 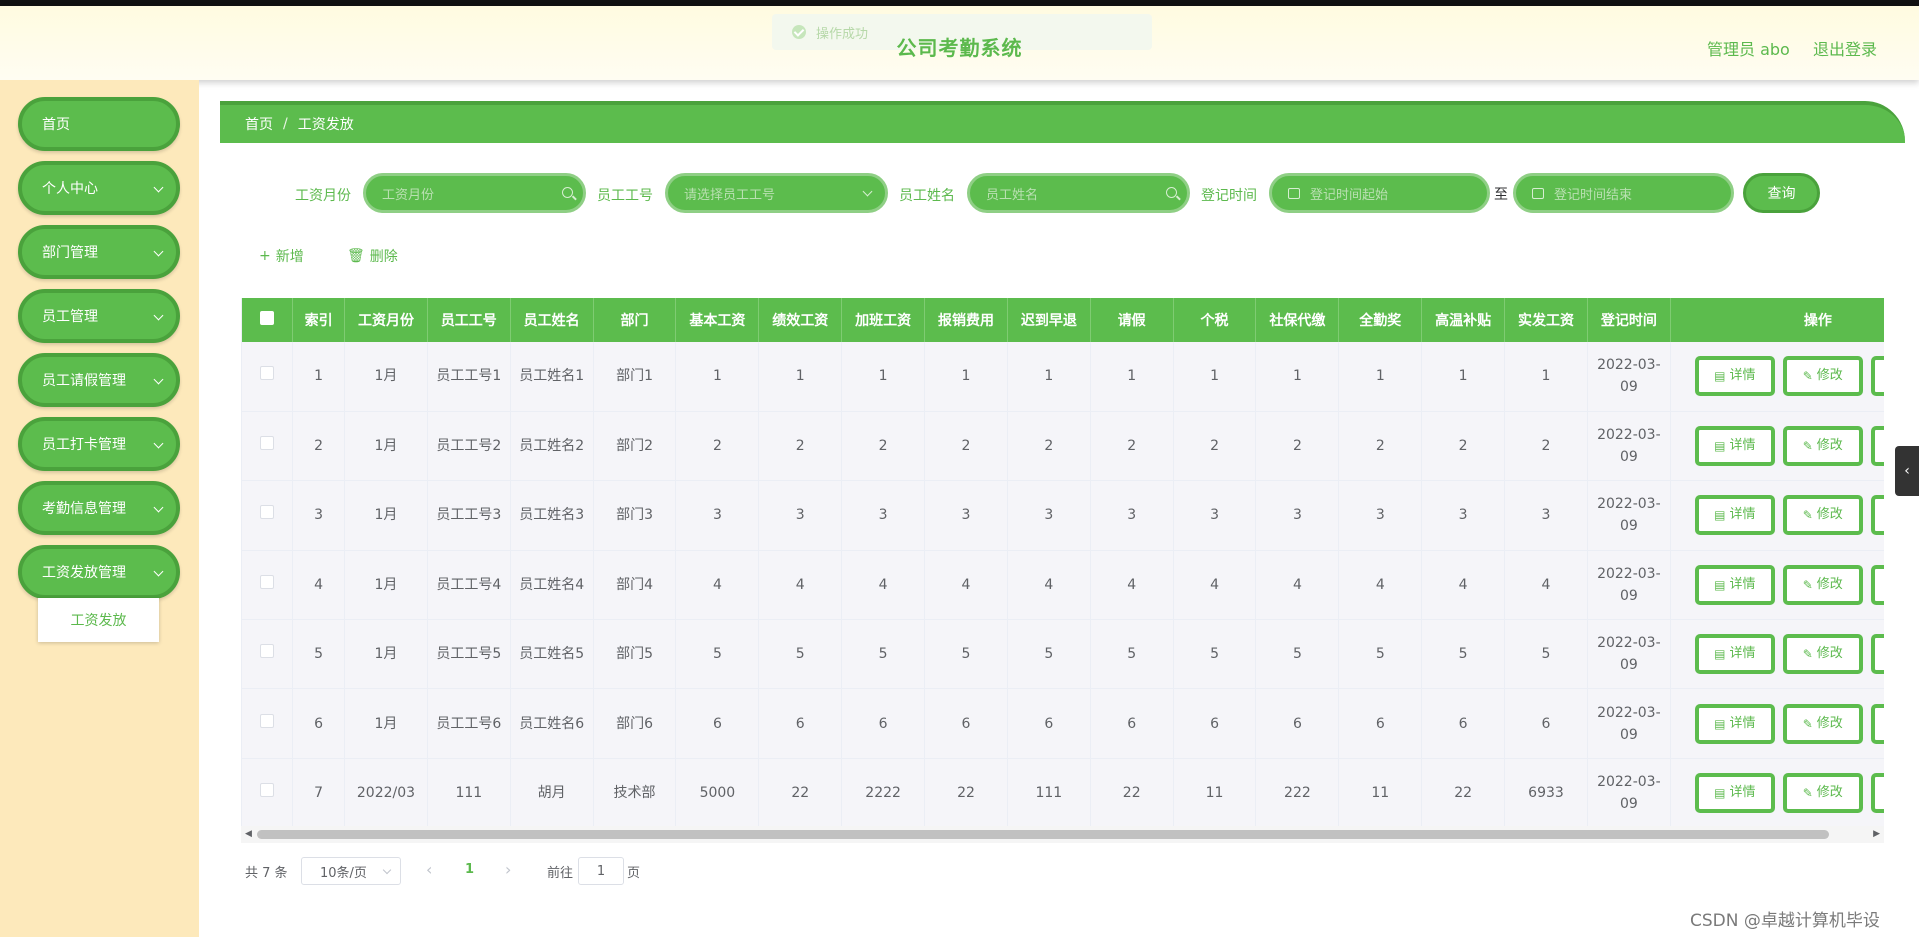 I want to click on pagination-page-1: 1, so click(x=469, y=869).